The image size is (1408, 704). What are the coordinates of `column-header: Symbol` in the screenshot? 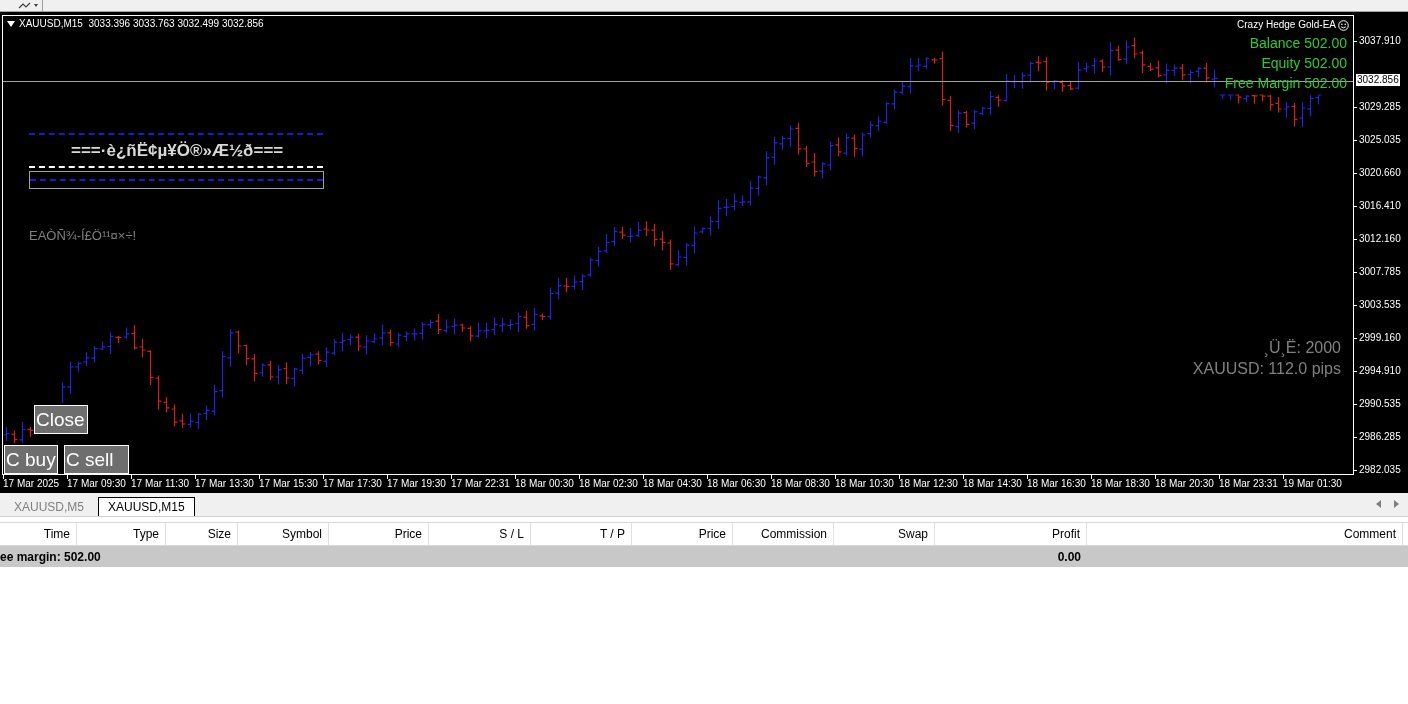 It's located at (302, 534).